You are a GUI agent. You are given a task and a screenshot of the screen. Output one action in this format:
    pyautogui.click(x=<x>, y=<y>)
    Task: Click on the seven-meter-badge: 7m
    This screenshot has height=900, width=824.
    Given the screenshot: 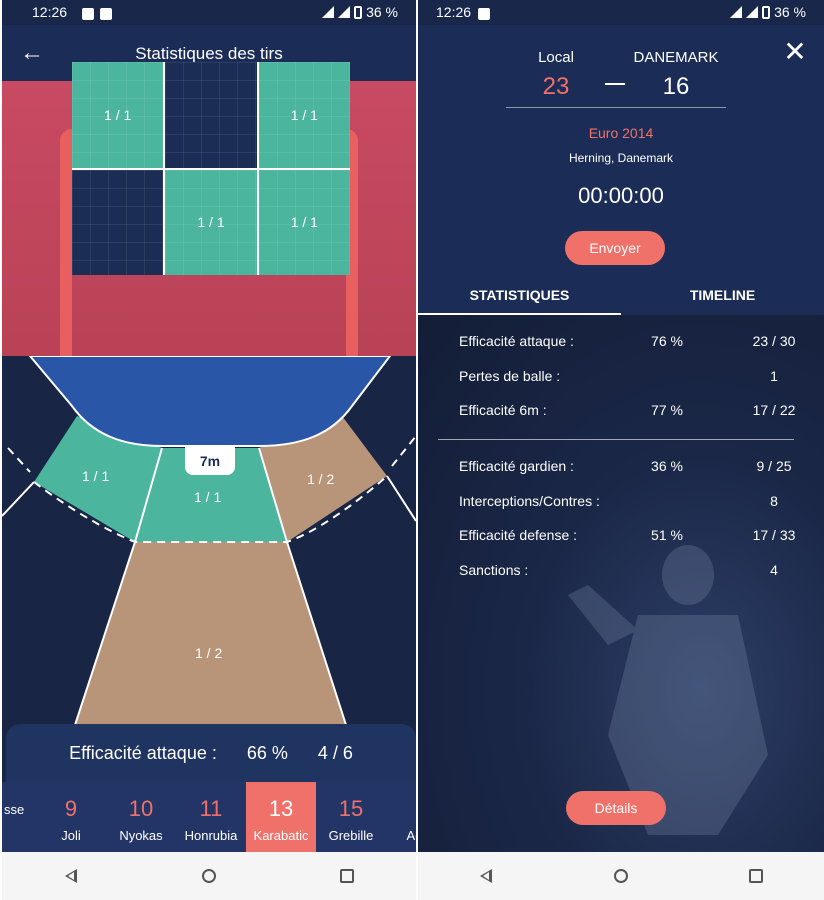 What is the action you would take?
    pyautogui.click(x=210, y=461)
    